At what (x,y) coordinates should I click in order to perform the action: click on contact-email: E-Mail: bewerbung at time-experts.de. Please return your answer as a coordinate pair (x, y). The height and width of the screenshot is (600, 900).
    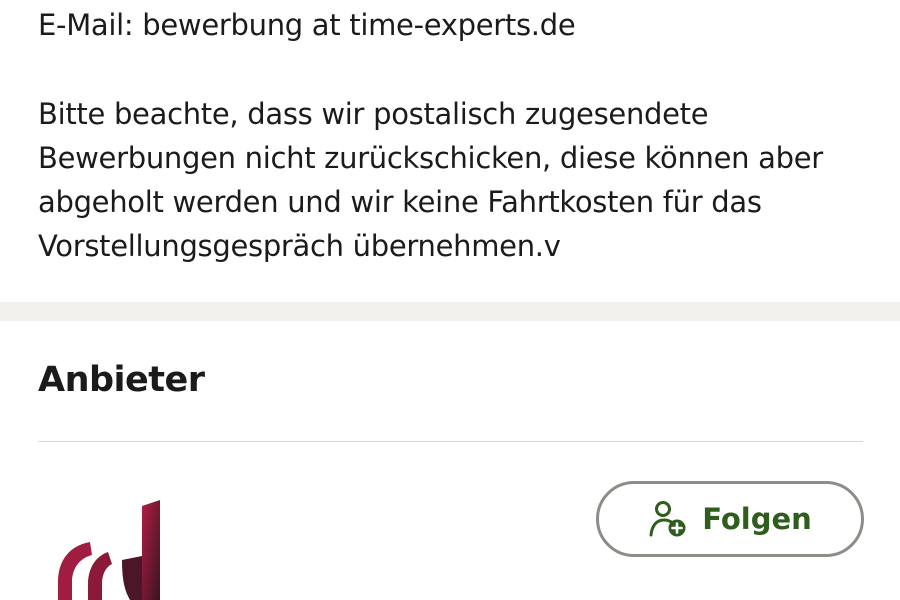
    Looking at the image, I should click on (307, 25).